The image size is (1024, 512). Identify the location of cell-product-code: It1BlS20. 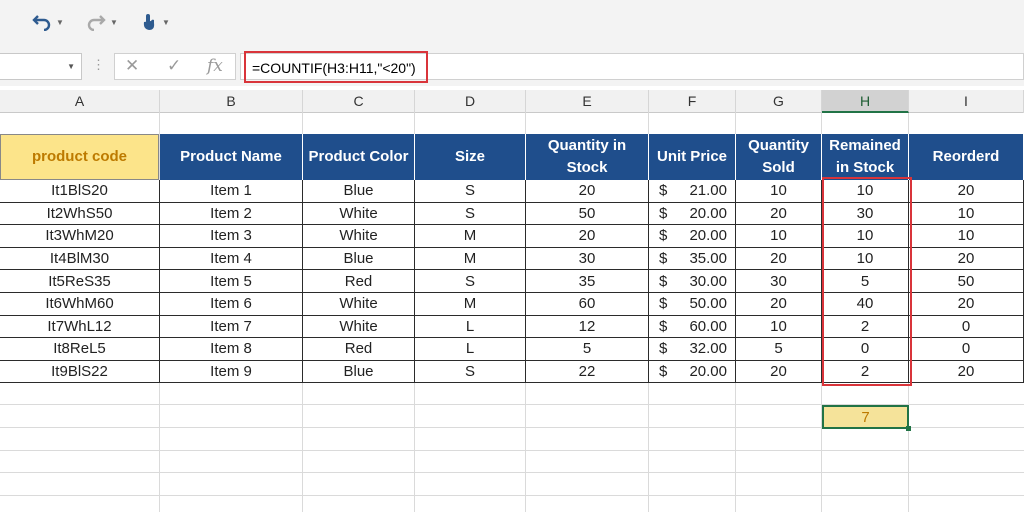
(80, 191).